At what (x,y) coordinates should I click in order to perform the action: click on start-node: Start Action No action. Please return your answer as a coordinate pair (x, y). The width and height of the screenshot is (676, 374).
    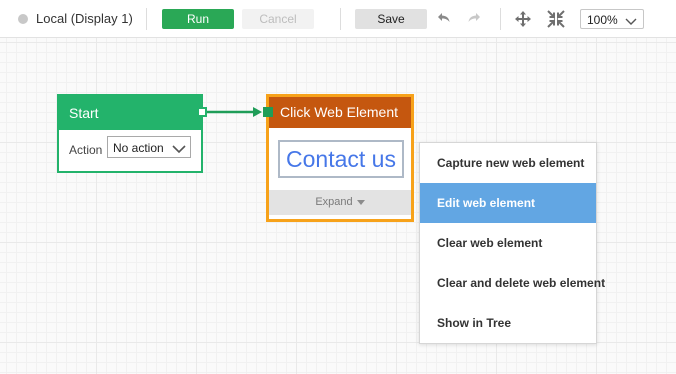
    Looking at the image, I should click on (130, 133).